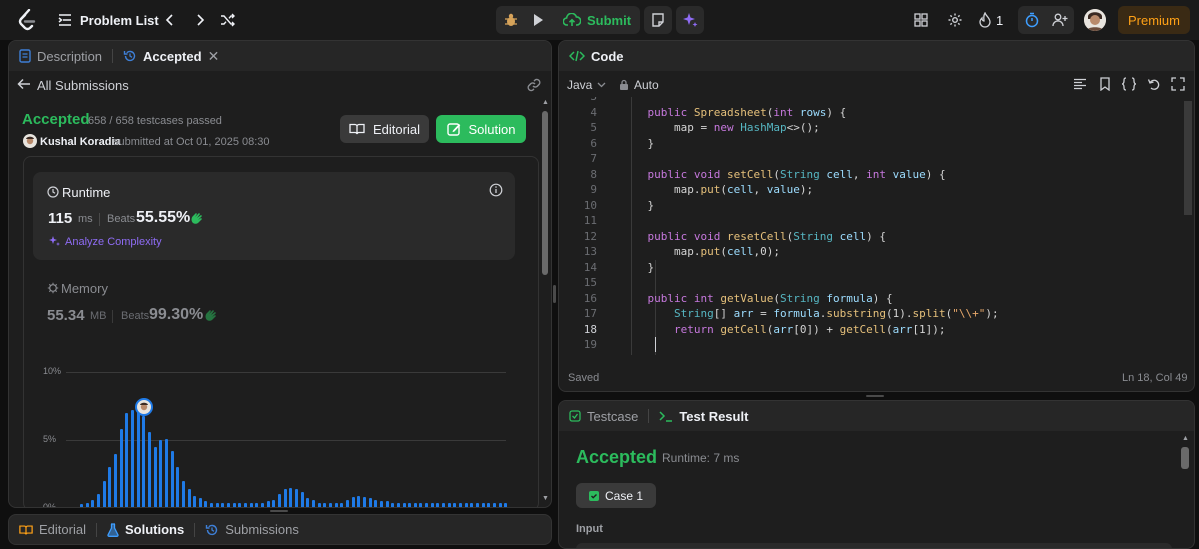 The height and width of the screenshot is (549, 1199). I want to click on left-resize-handle, so click(279, 511).